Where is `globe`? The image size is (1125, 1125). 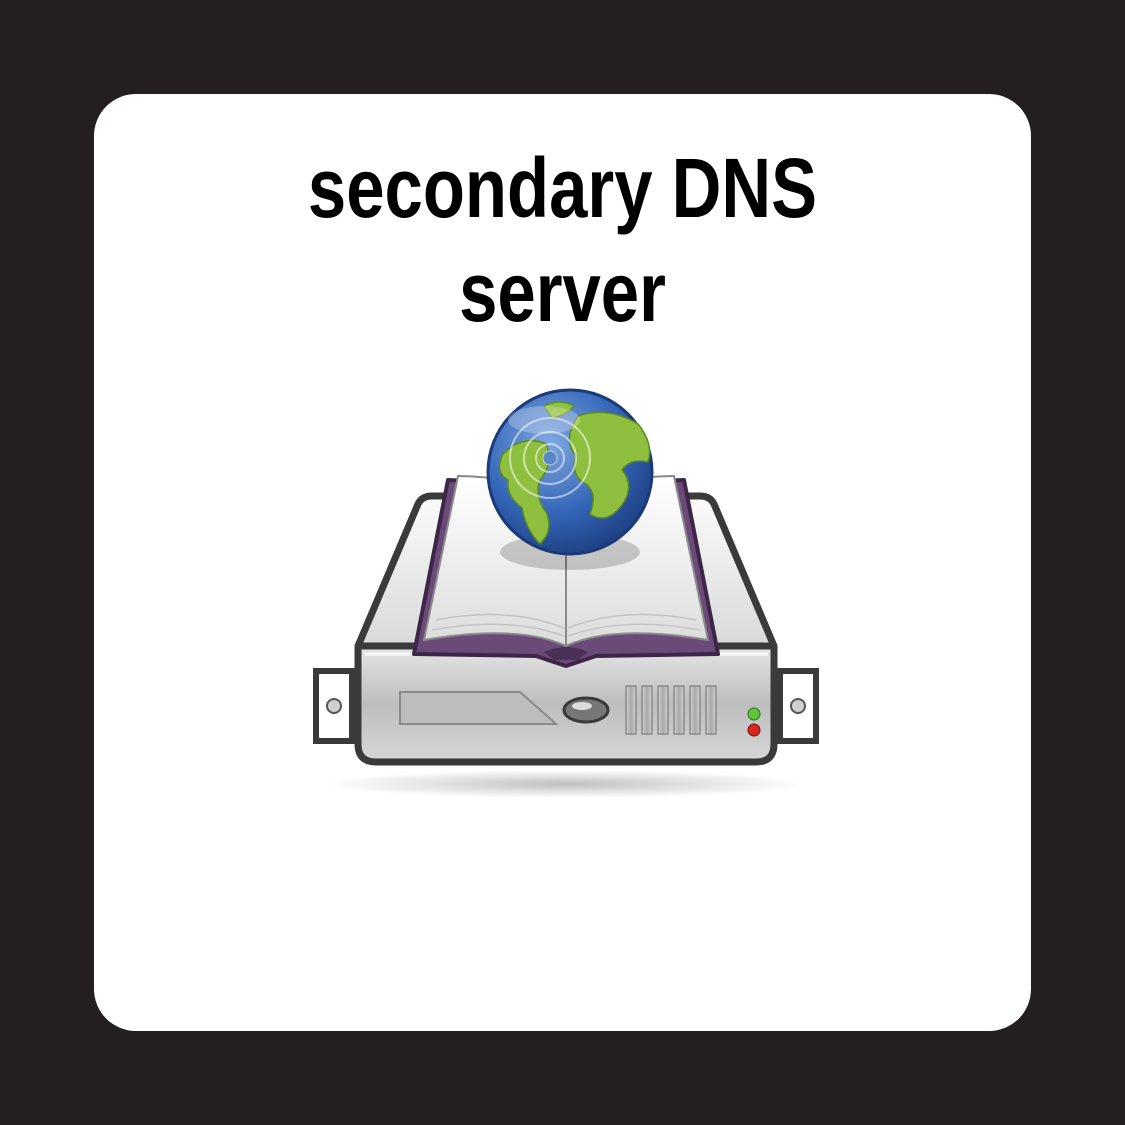
globe is located at coordinates (570, 472).